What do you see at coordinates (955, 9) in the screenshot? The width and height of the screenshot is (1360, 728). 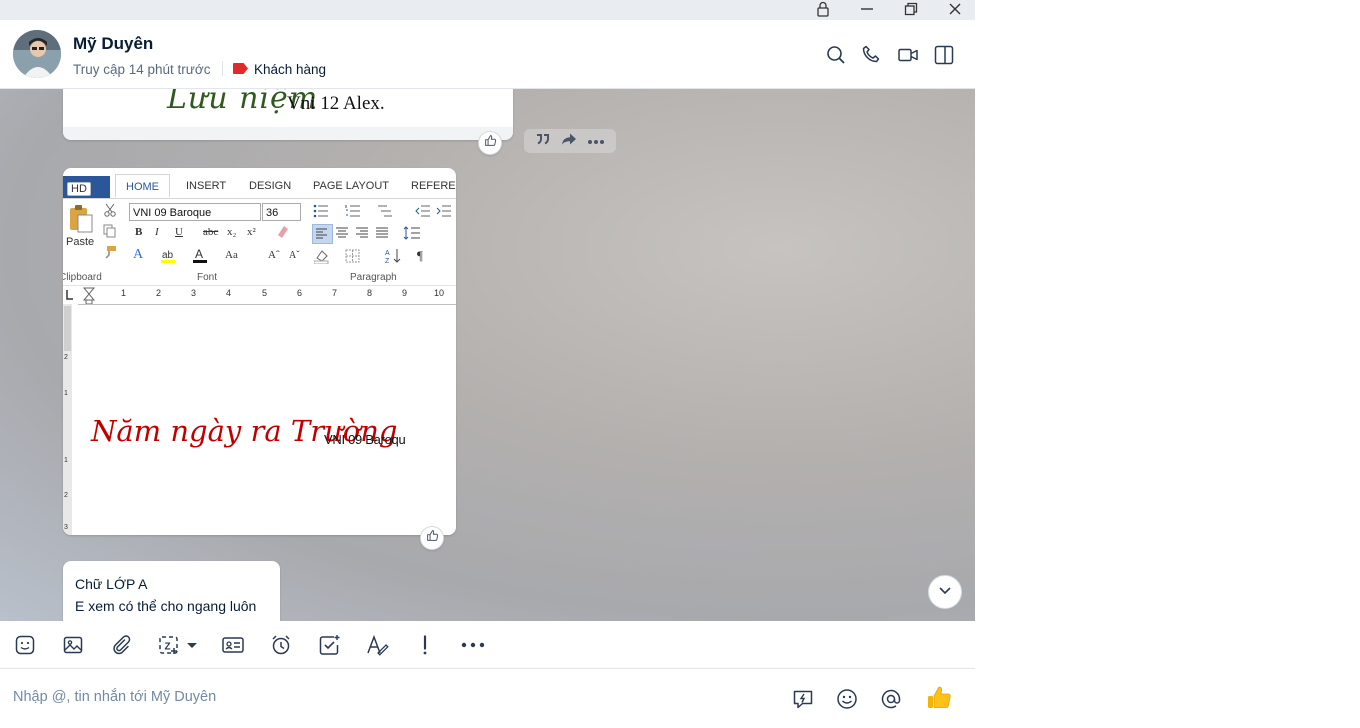 I see `close-icon` at bounding box center [955, 9].